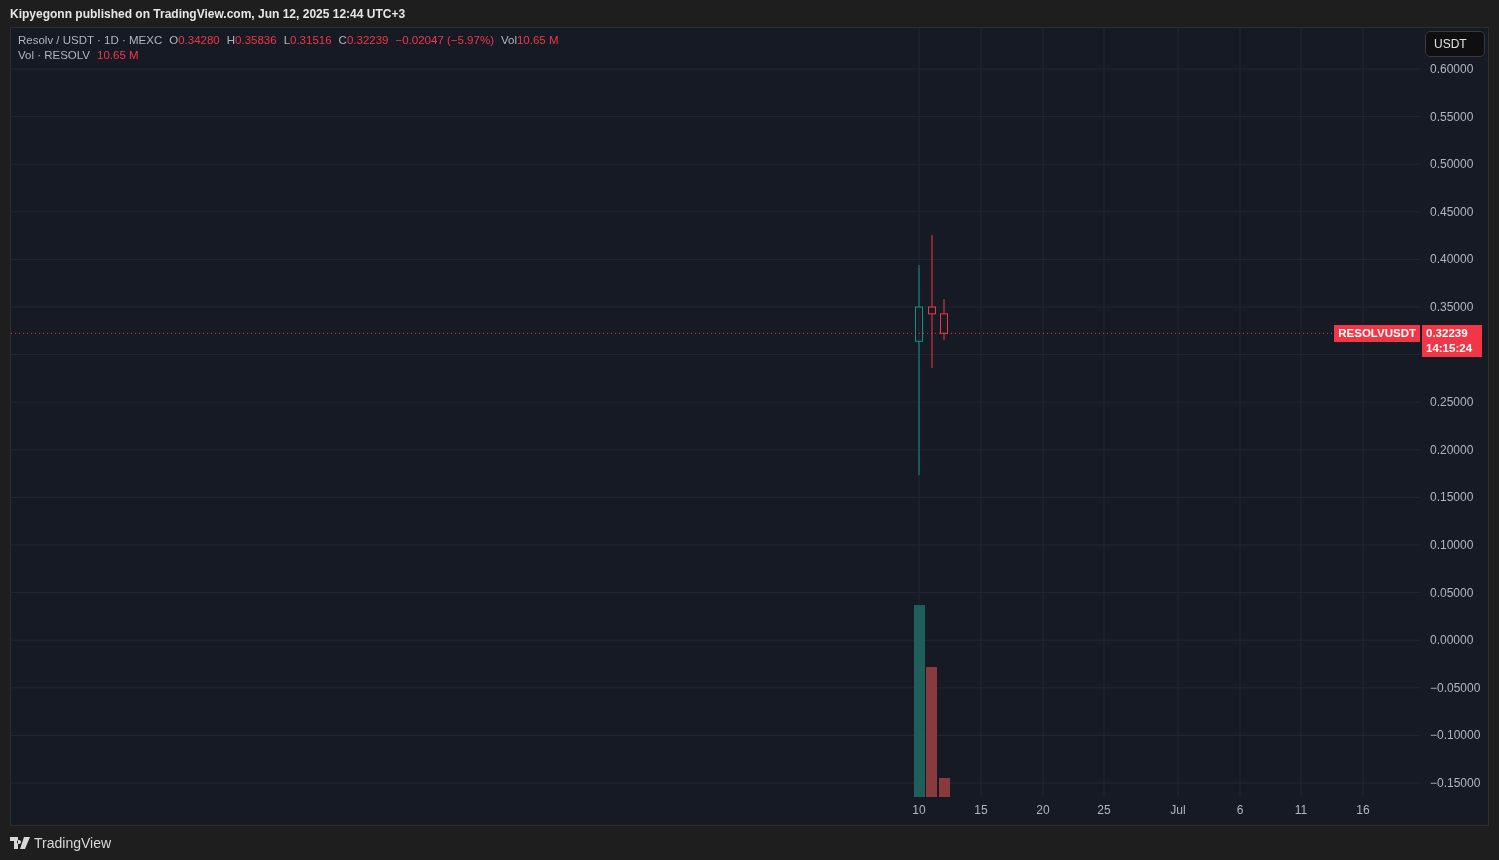  What do you see at coordinates (1178, 810) in the screenshot?
I see `time-axis-label: Jul` at bounding box center [1178, 810].